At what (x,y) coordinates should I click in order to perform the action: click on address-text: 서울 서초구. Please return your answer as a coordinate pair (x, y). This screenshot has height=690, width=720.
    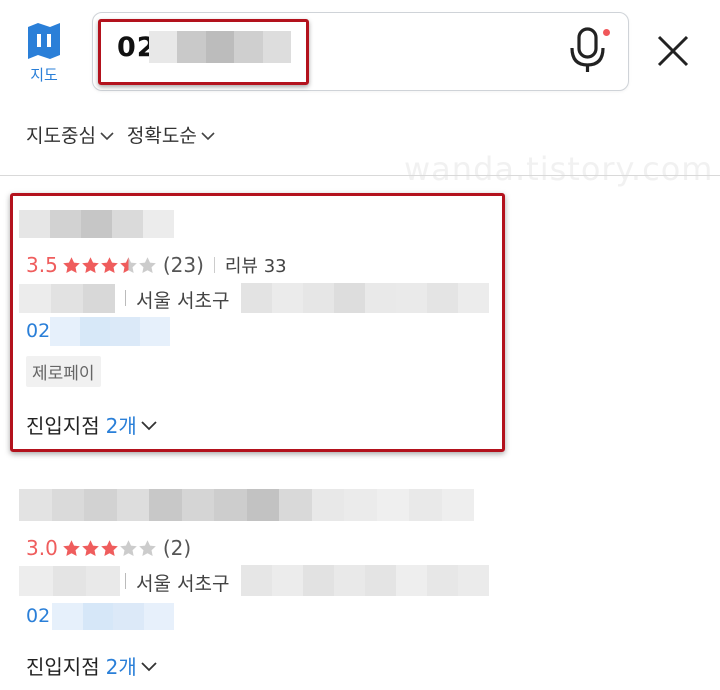
    Looking at the image, I should click on (183, 584).